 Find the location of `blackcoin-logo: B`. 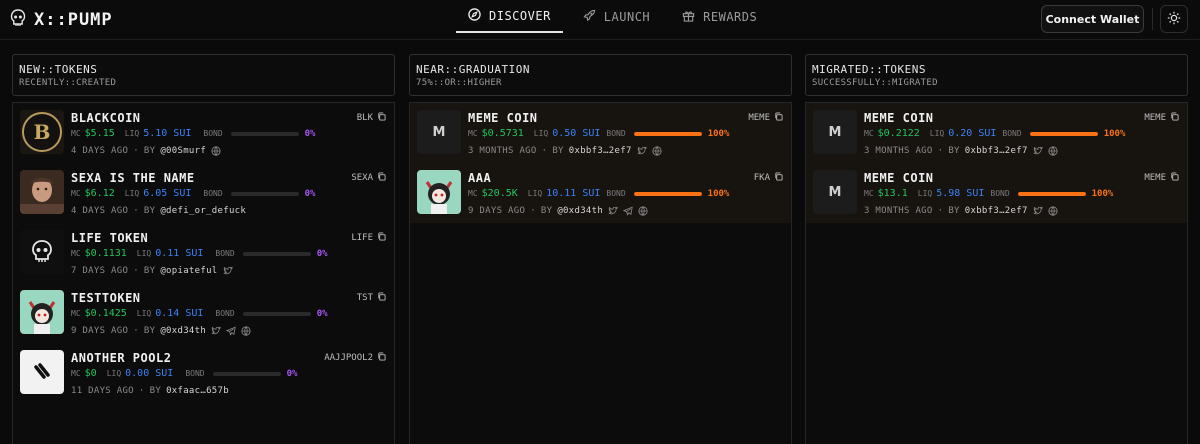

blackcoin-logo: B is located at coordinates (42, 132).